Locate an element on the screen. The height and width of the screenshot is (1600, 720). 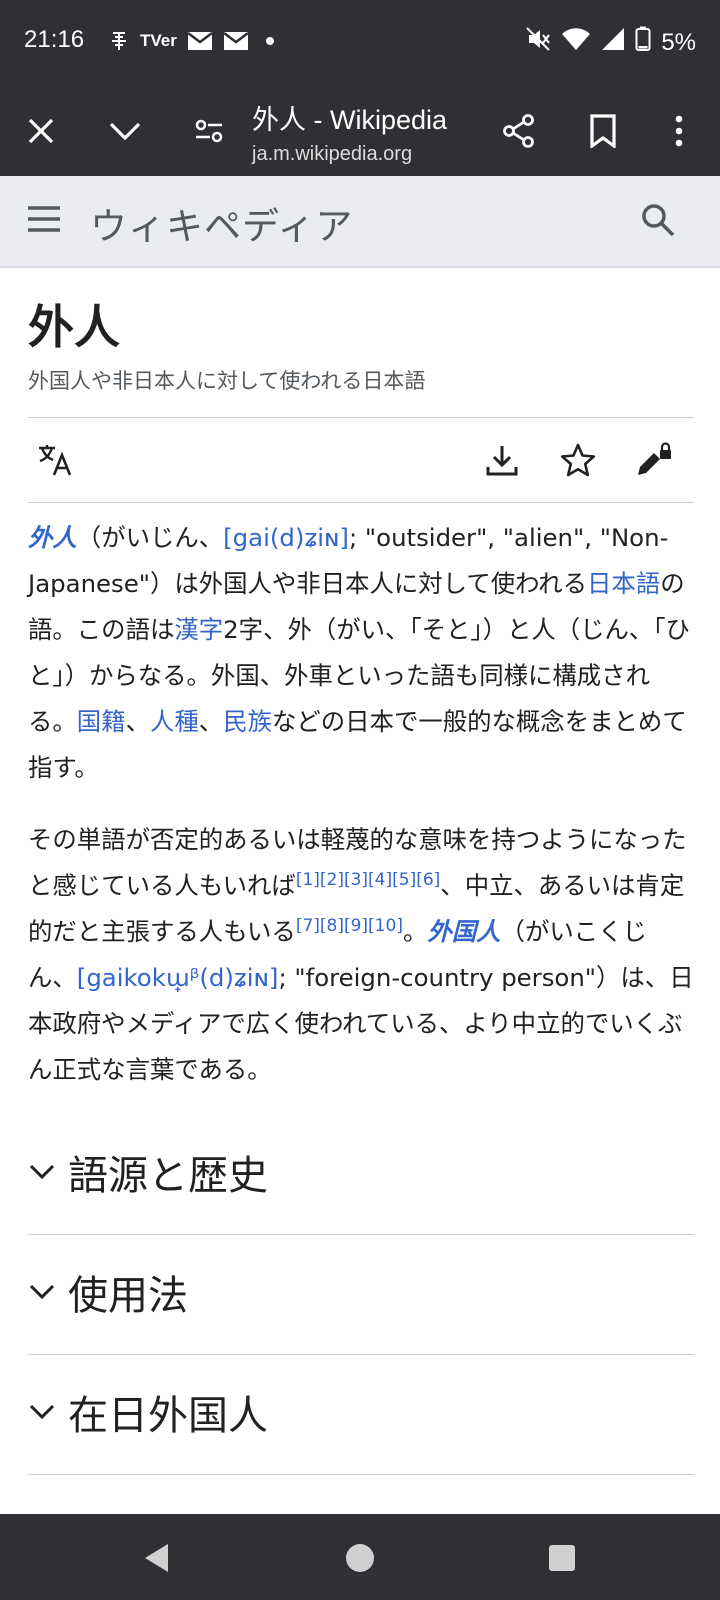
notification-icons: TVer is located at coordinates (194, 41).